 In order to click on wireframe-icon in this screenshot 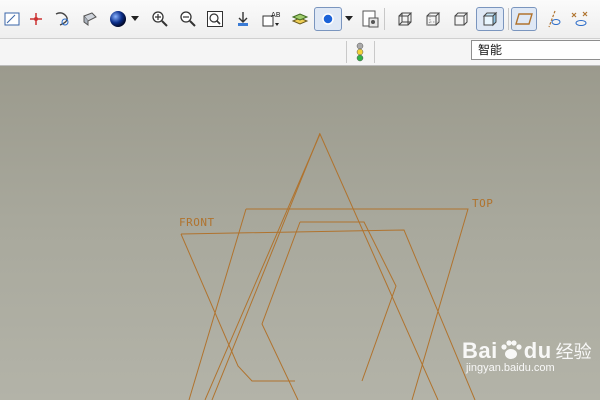, I will do `click(405, 19)`.